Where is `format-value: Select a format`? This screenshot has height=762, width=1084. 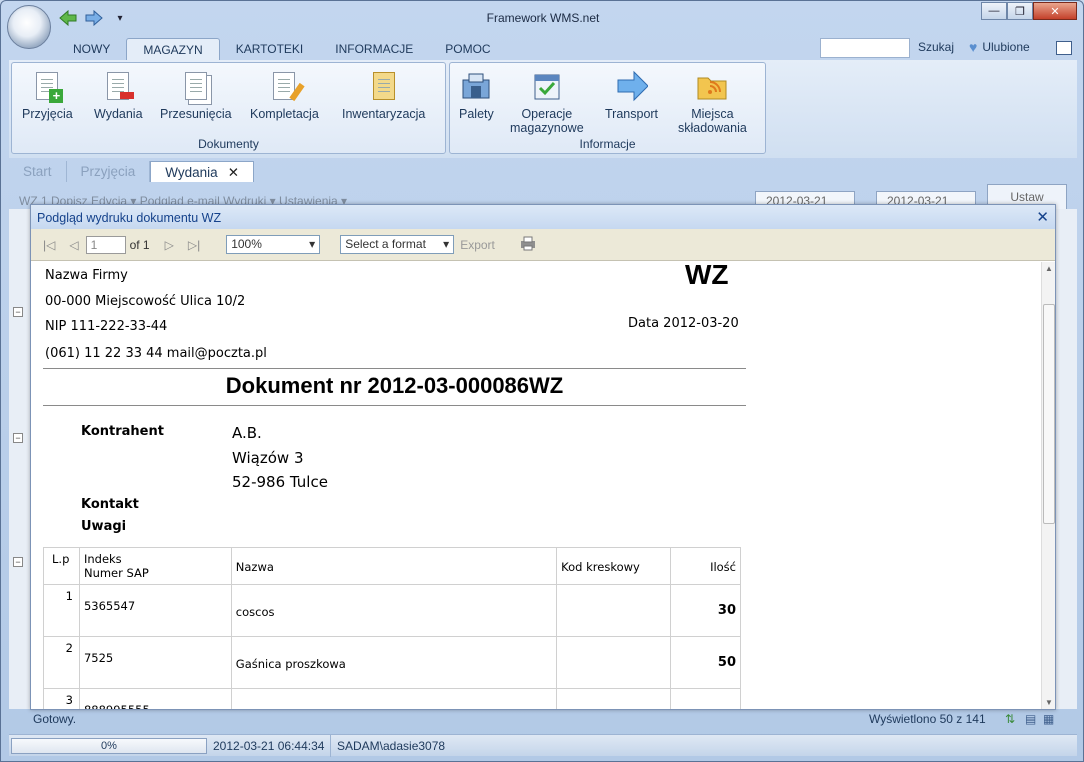
format-value: Select a format is located at coordinates (385, 244).